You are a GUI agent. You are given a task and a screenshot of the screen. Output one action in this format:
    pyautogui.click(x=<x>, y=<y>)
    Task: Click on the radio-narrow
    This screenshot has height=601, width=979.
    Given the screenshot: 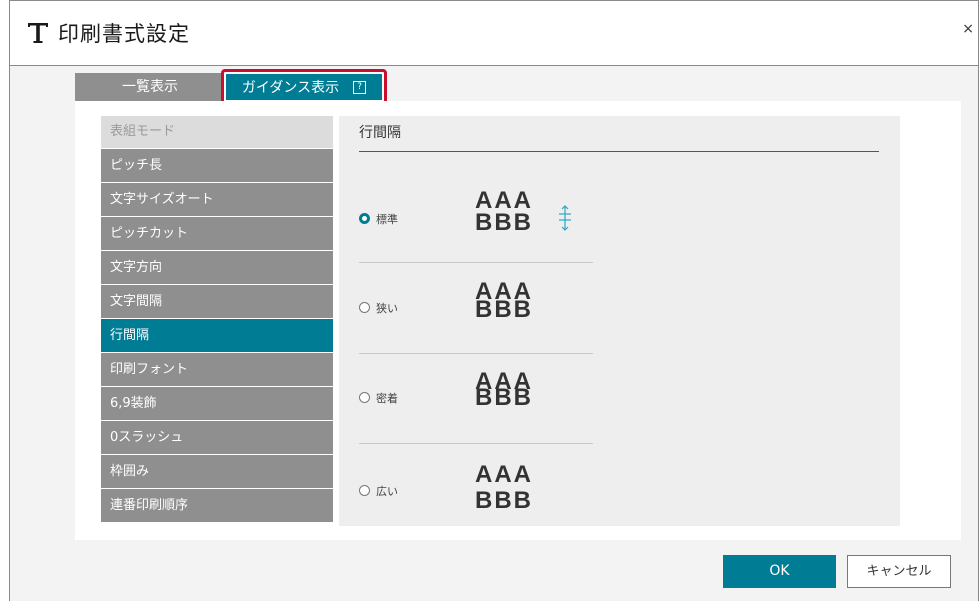 What is the action you would take?
    pyautogui.click(x=364, y=307)
    